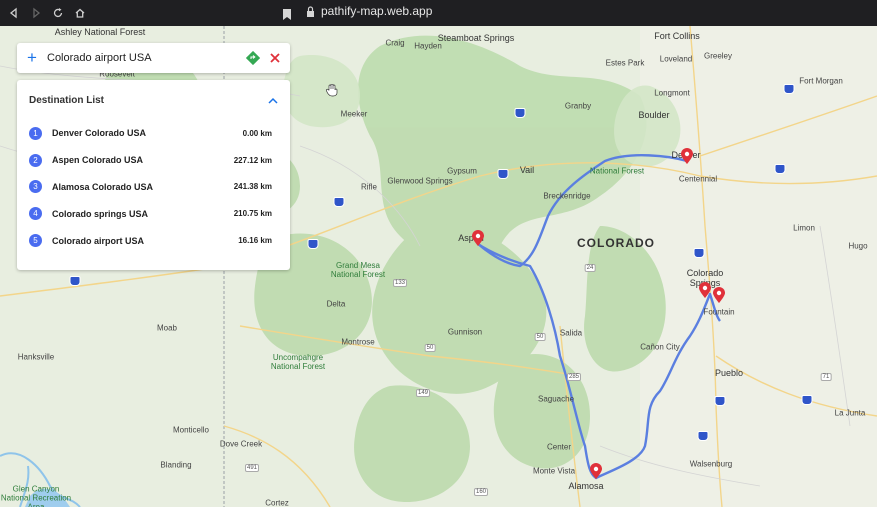 The height and width of the screenshot is (507, 877). I want to click on place-label: Longmont, so click(672, 93).